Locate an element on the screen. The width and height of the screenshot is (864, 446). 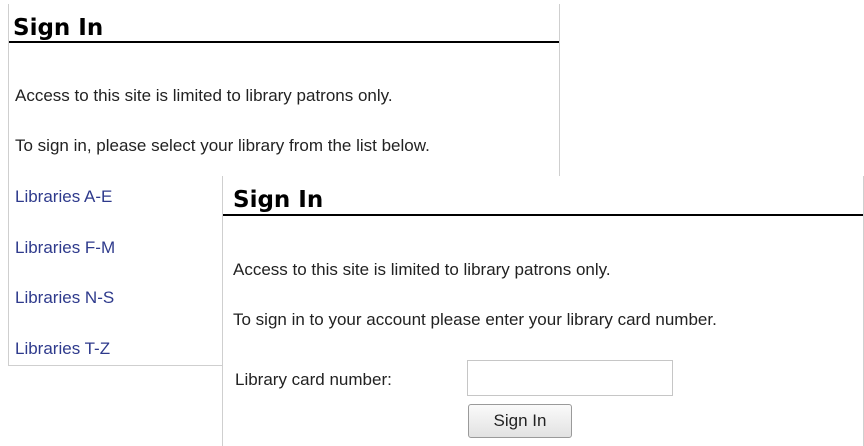
card-number-label: Library card number: is located at coordinates (313, 379).